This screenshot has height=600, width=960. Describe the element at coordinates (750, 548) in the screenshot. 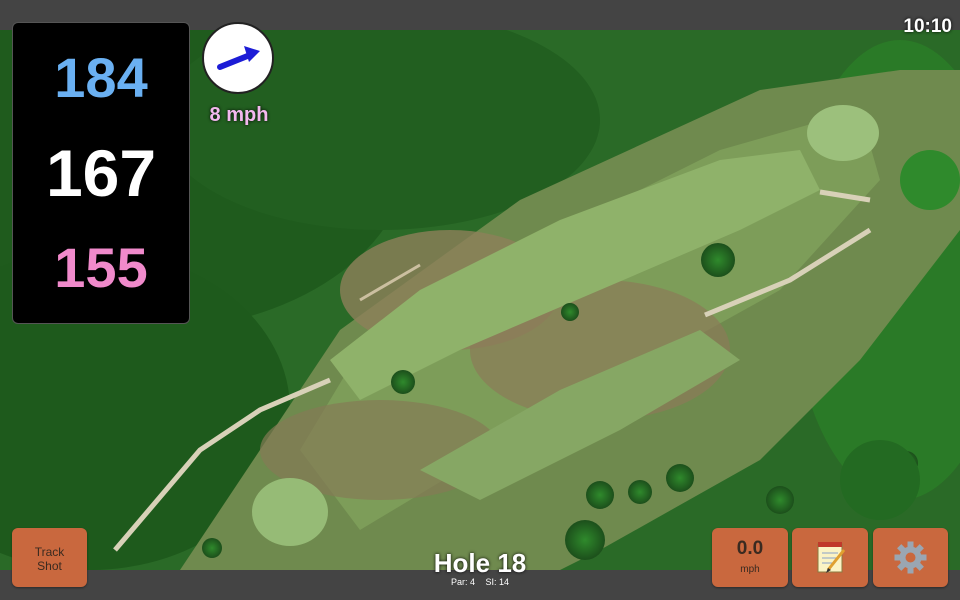

I see `speed-value: 0.0` at that location.